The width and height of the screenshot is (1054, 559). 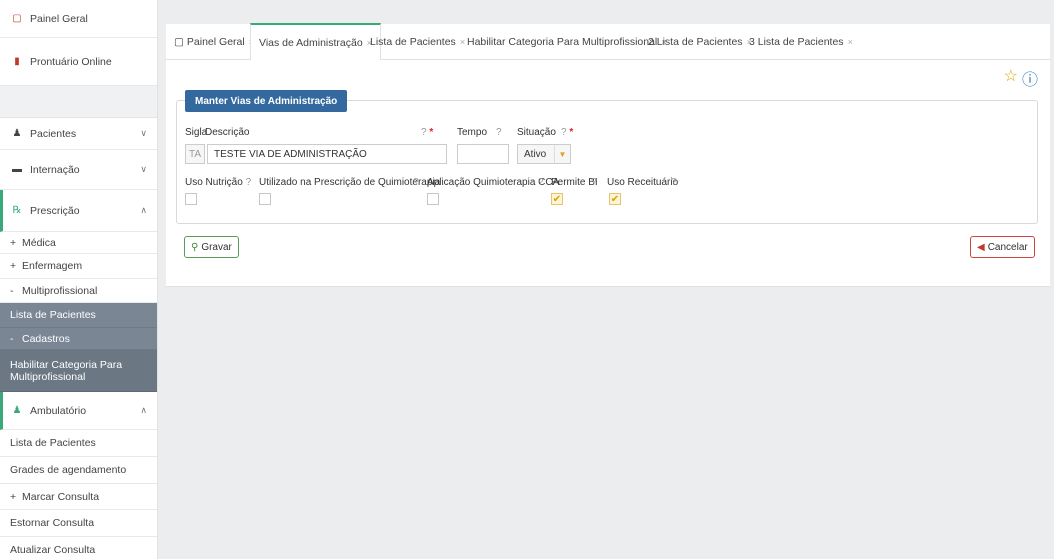 What do you see at coordinates (68, 470) in the screenshot?
I see `sidebar-item-label: Grades de agendamento` at bounding box center [68, 470].